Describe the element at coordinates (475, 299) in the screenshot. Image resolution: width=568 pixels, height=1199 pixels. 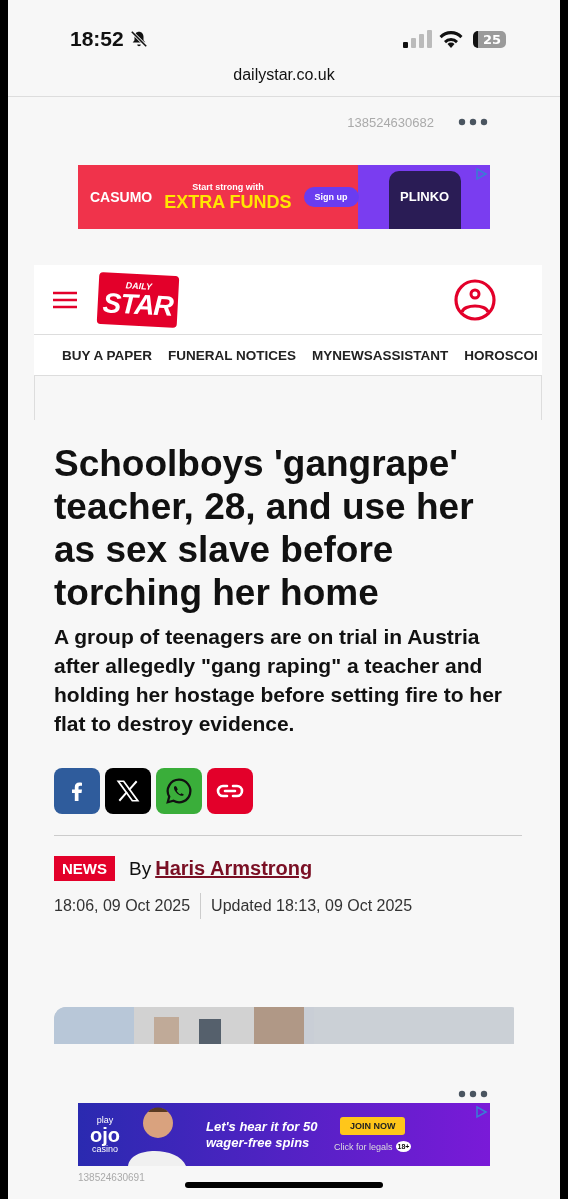
I see `account-icon` at that location.